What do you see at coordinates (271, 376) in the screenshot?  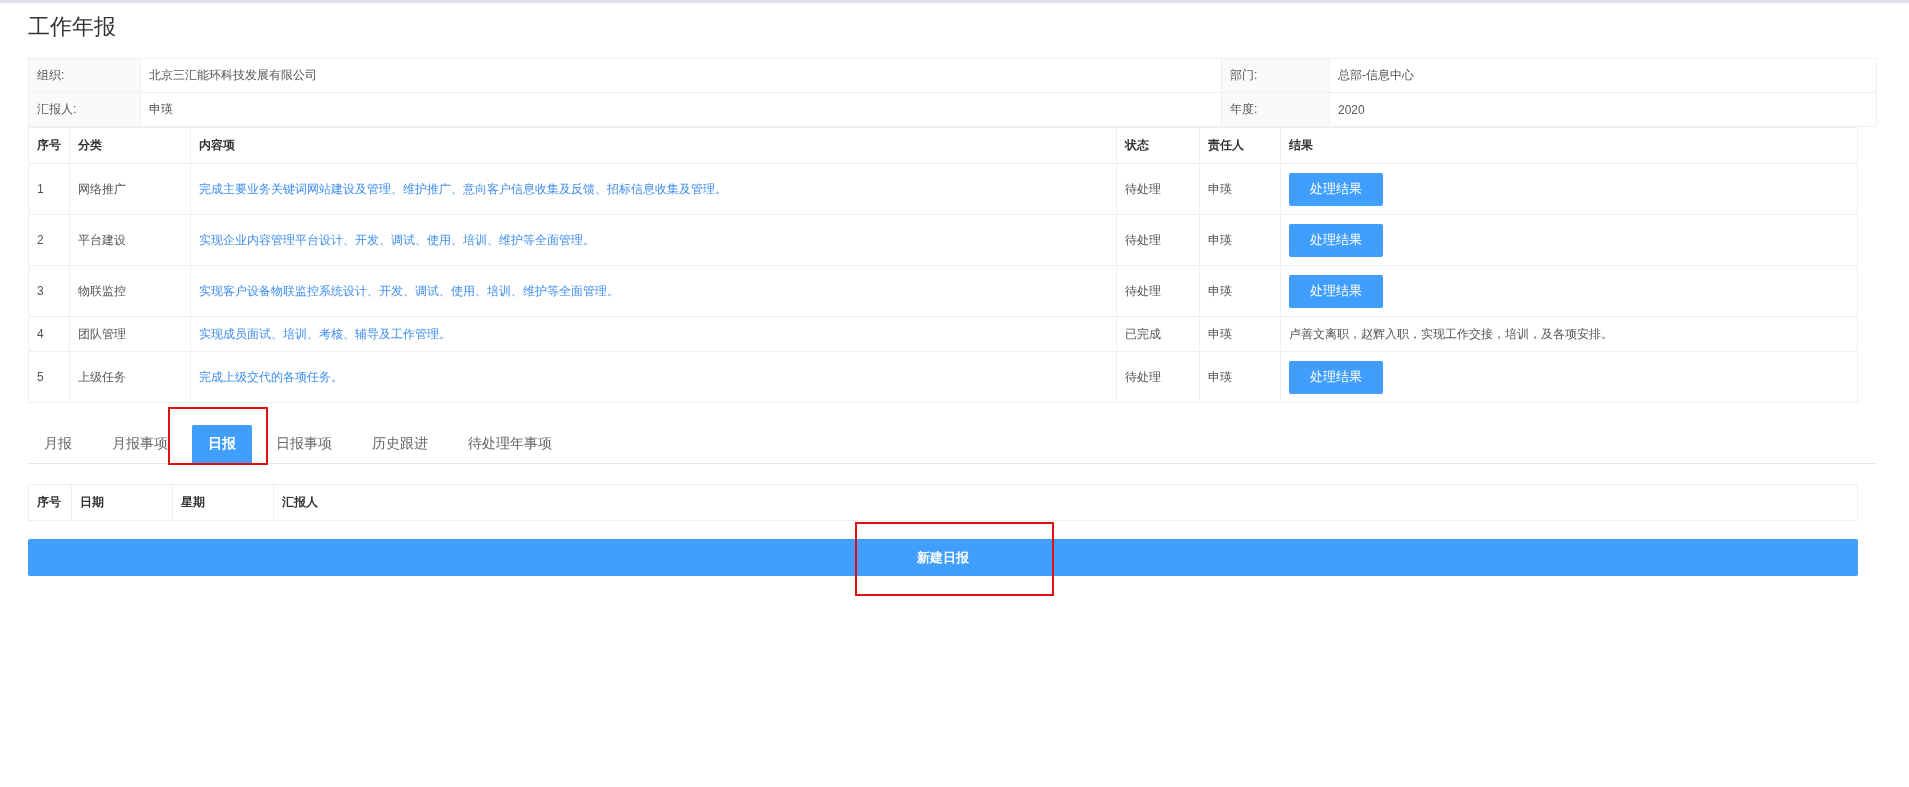 I see `content-link: 完成上级交代的各项任务。` at bounding box center [271, 376].